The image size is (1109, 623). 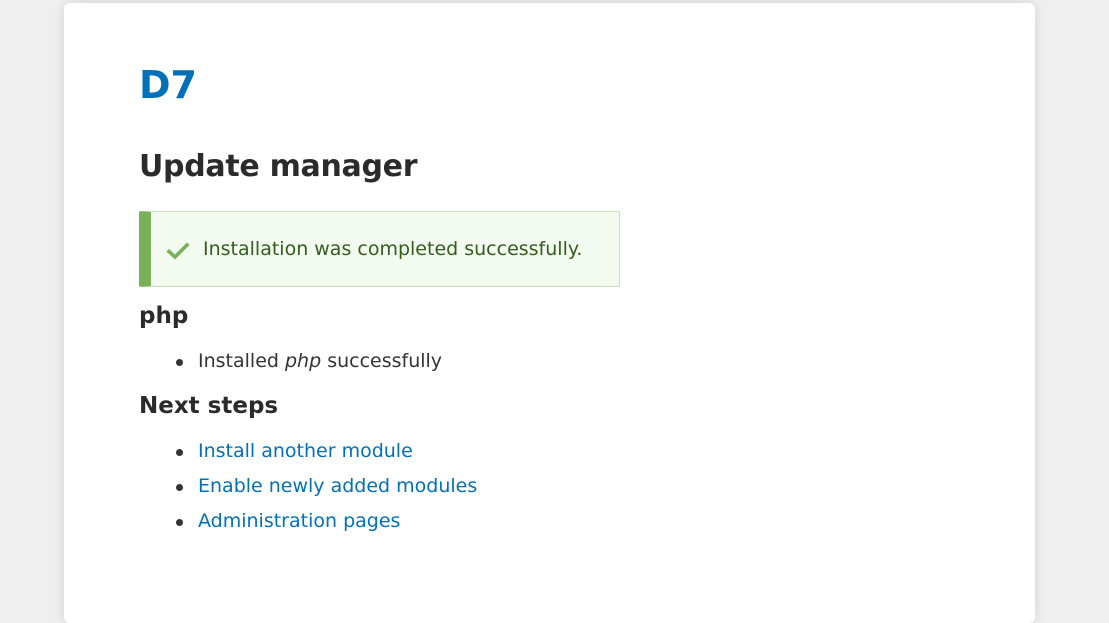 I want to click on site-name-link: D7, so click(x=168, y=85).